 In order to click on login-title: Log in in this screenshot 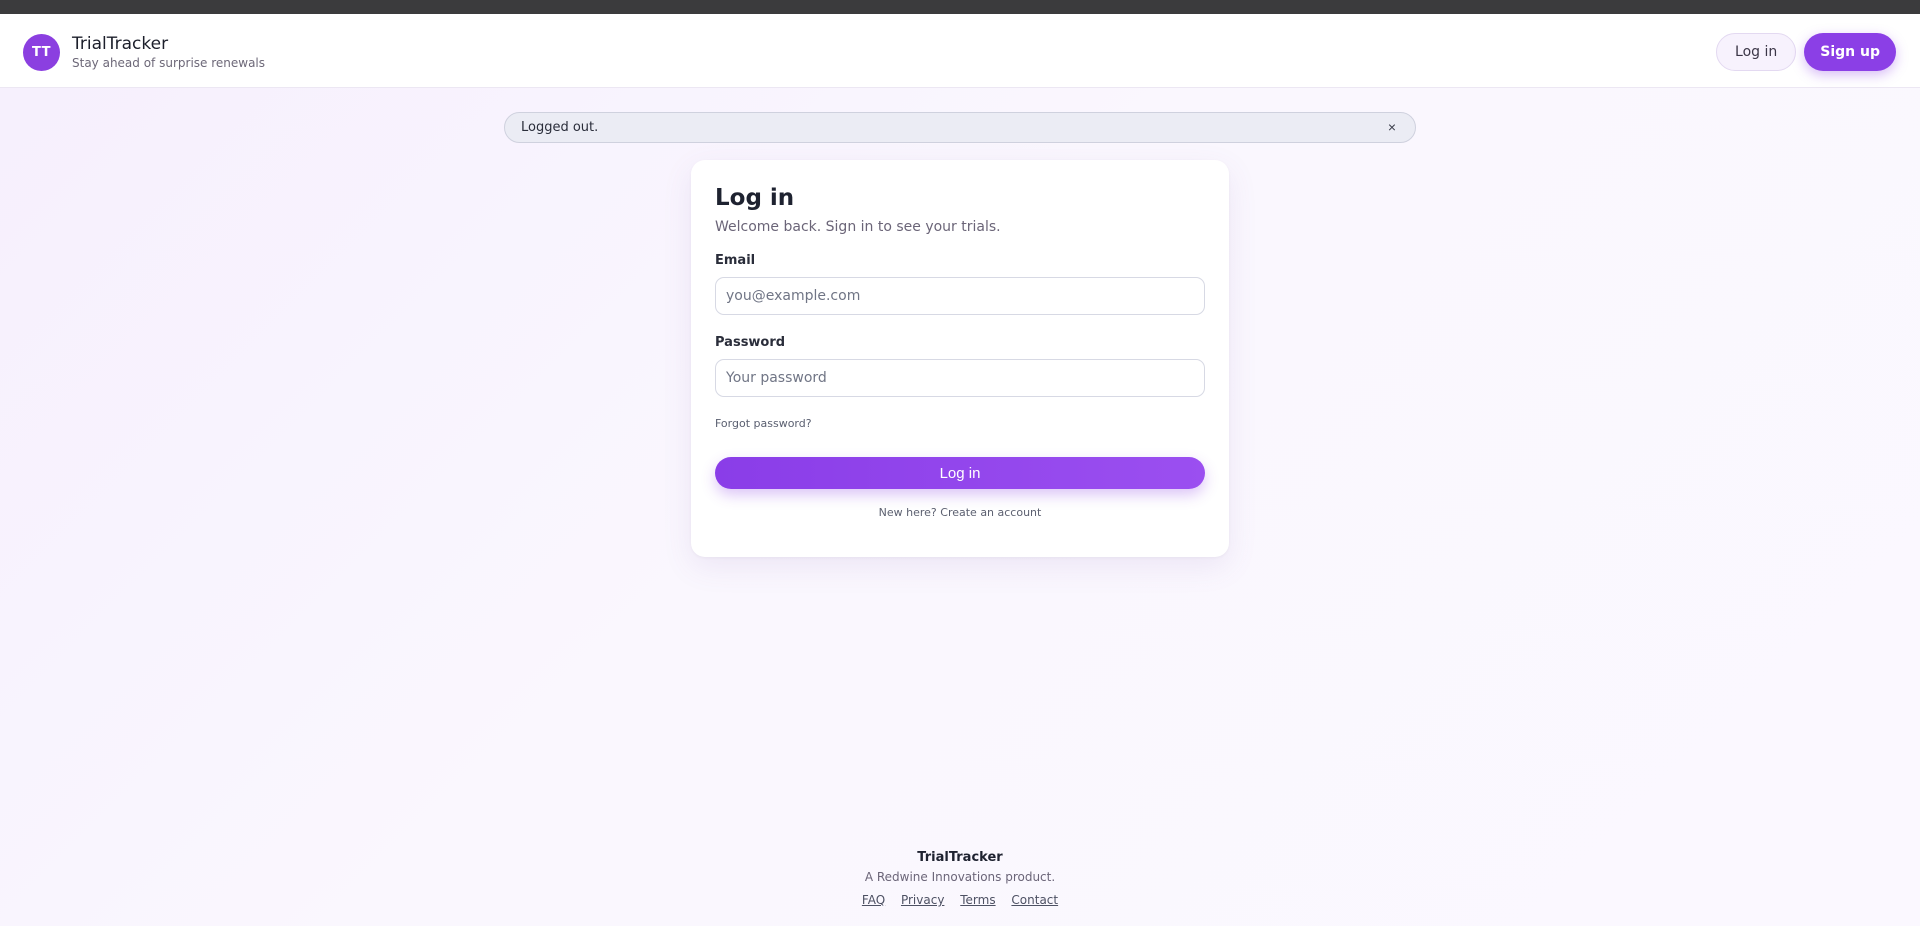, I will do `click(755, 198)`.